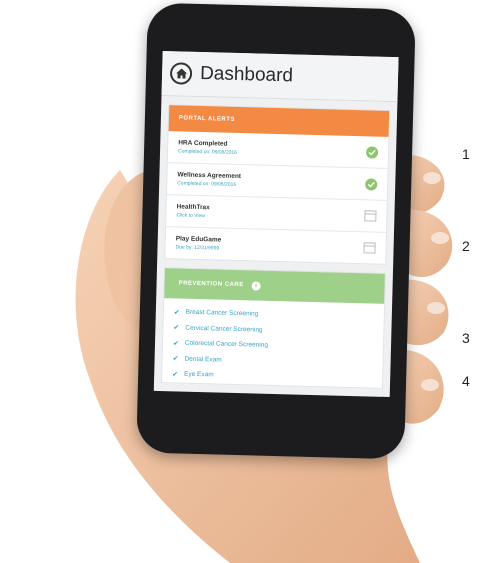  I want to click on callout-number-2: 2, so click(466, 246).